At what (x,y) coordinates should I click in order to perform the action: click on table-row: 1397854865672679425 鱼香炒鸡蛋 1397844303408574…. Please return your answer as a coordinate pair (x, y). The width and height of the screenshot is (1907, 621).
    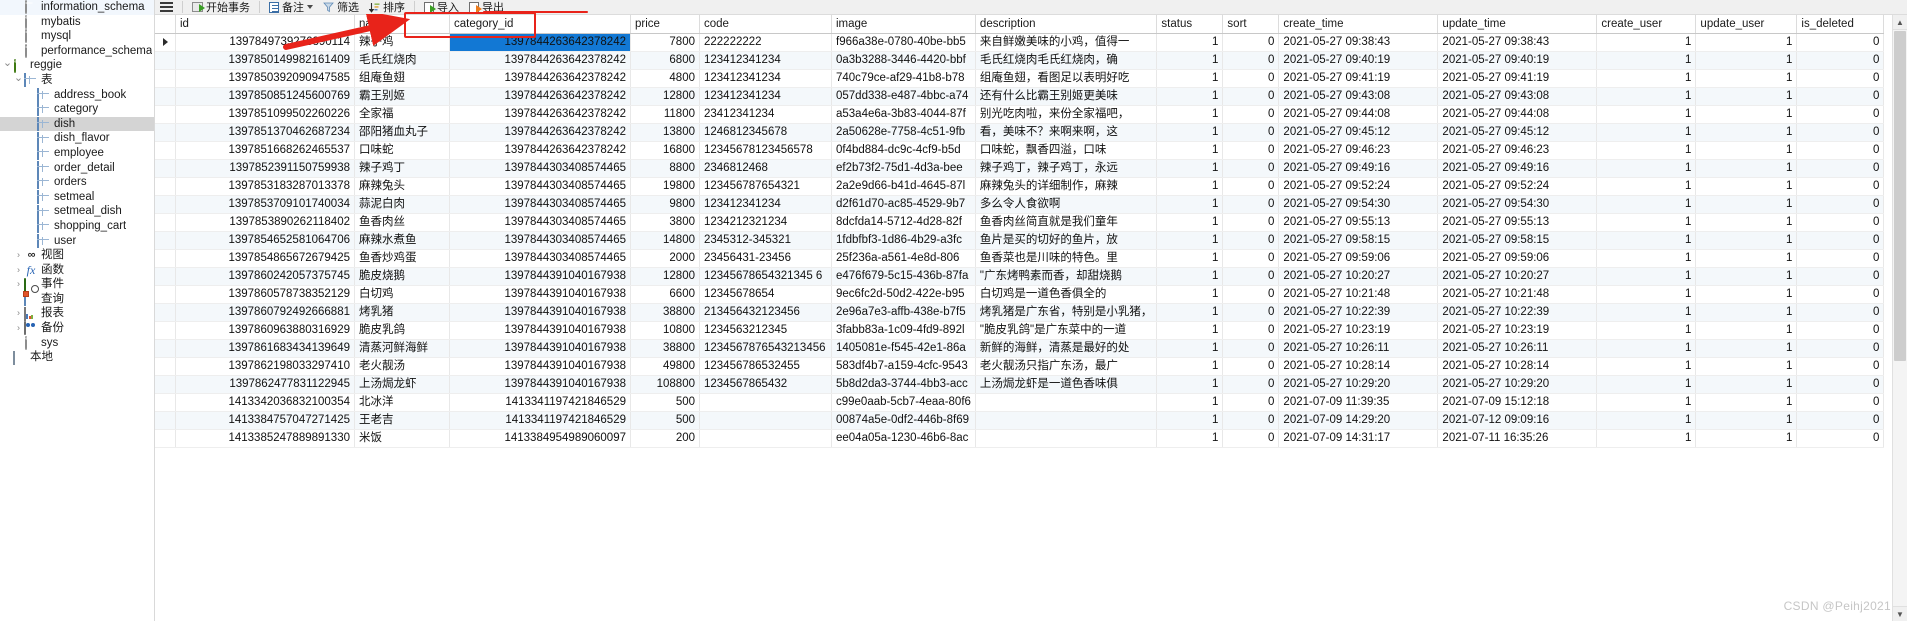
    Looking at the image, I should click on (1020, 258).